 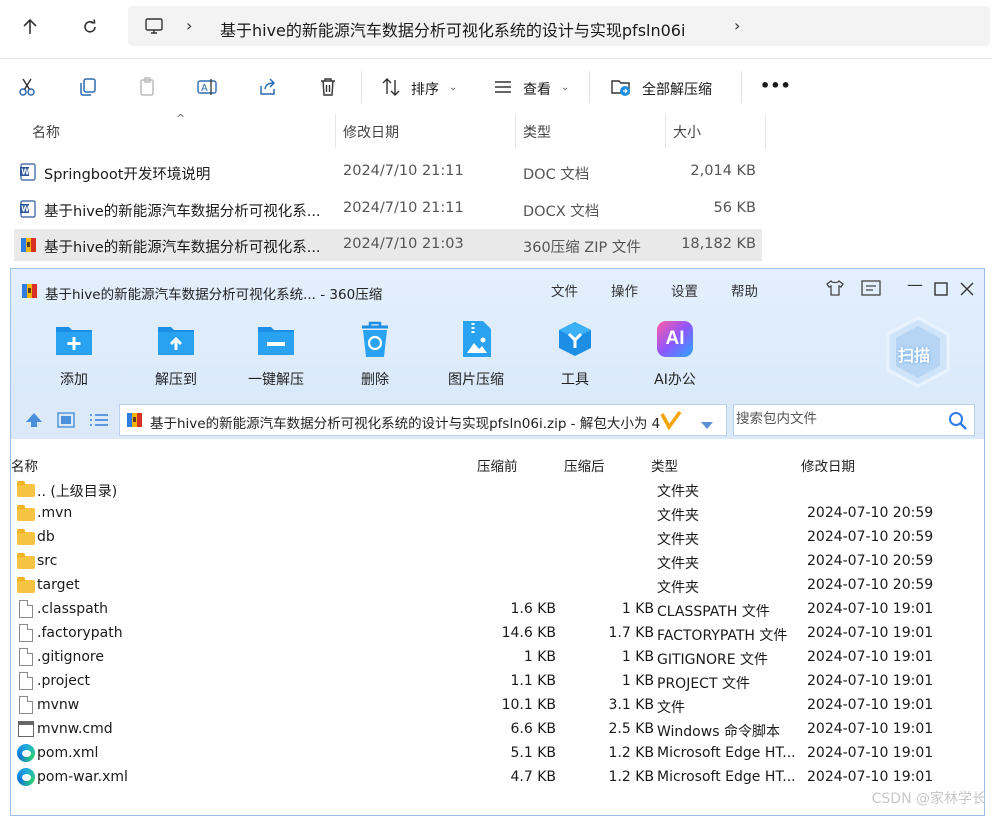 What do you see at coordinates (744, 290) in the screenshot?
I see `menu-help: 帮助` at bounding box center [744, 290].